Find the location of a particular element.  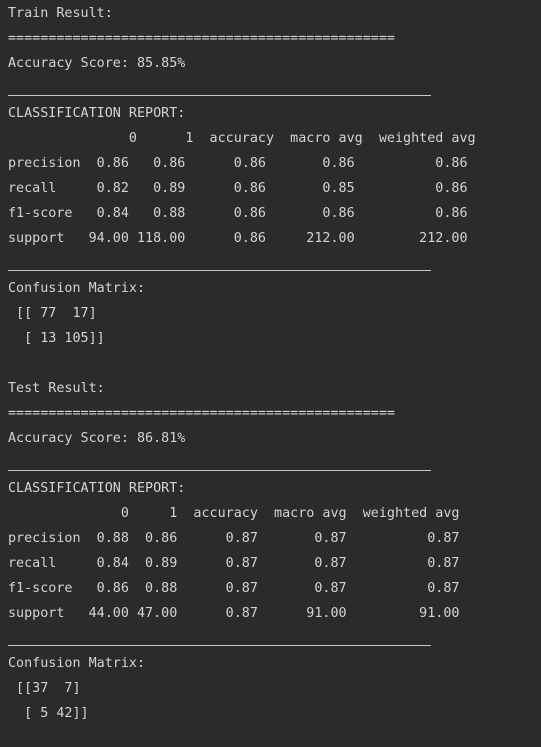

test-report-row-recall: recall 0.84 0.89 0.87 0.87 0.87 is located at coordinates (234, 563).